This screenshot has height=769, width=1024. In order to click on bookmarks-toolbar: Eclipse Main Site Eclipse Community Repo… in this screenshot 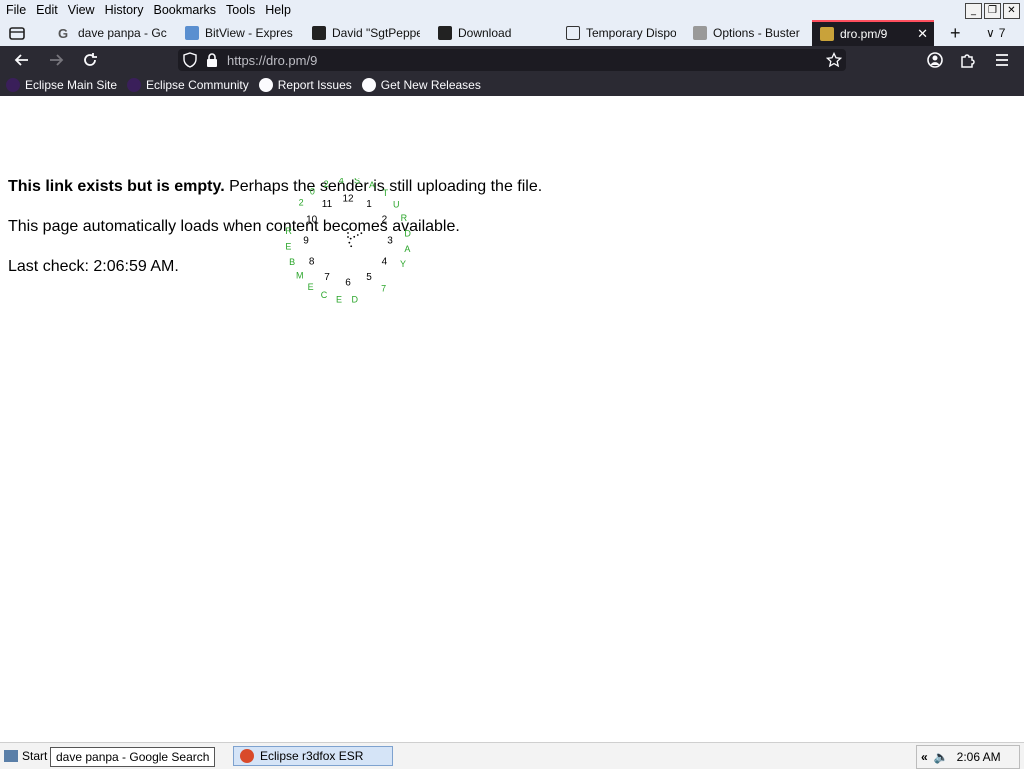, I will do `click(512, 85)`.